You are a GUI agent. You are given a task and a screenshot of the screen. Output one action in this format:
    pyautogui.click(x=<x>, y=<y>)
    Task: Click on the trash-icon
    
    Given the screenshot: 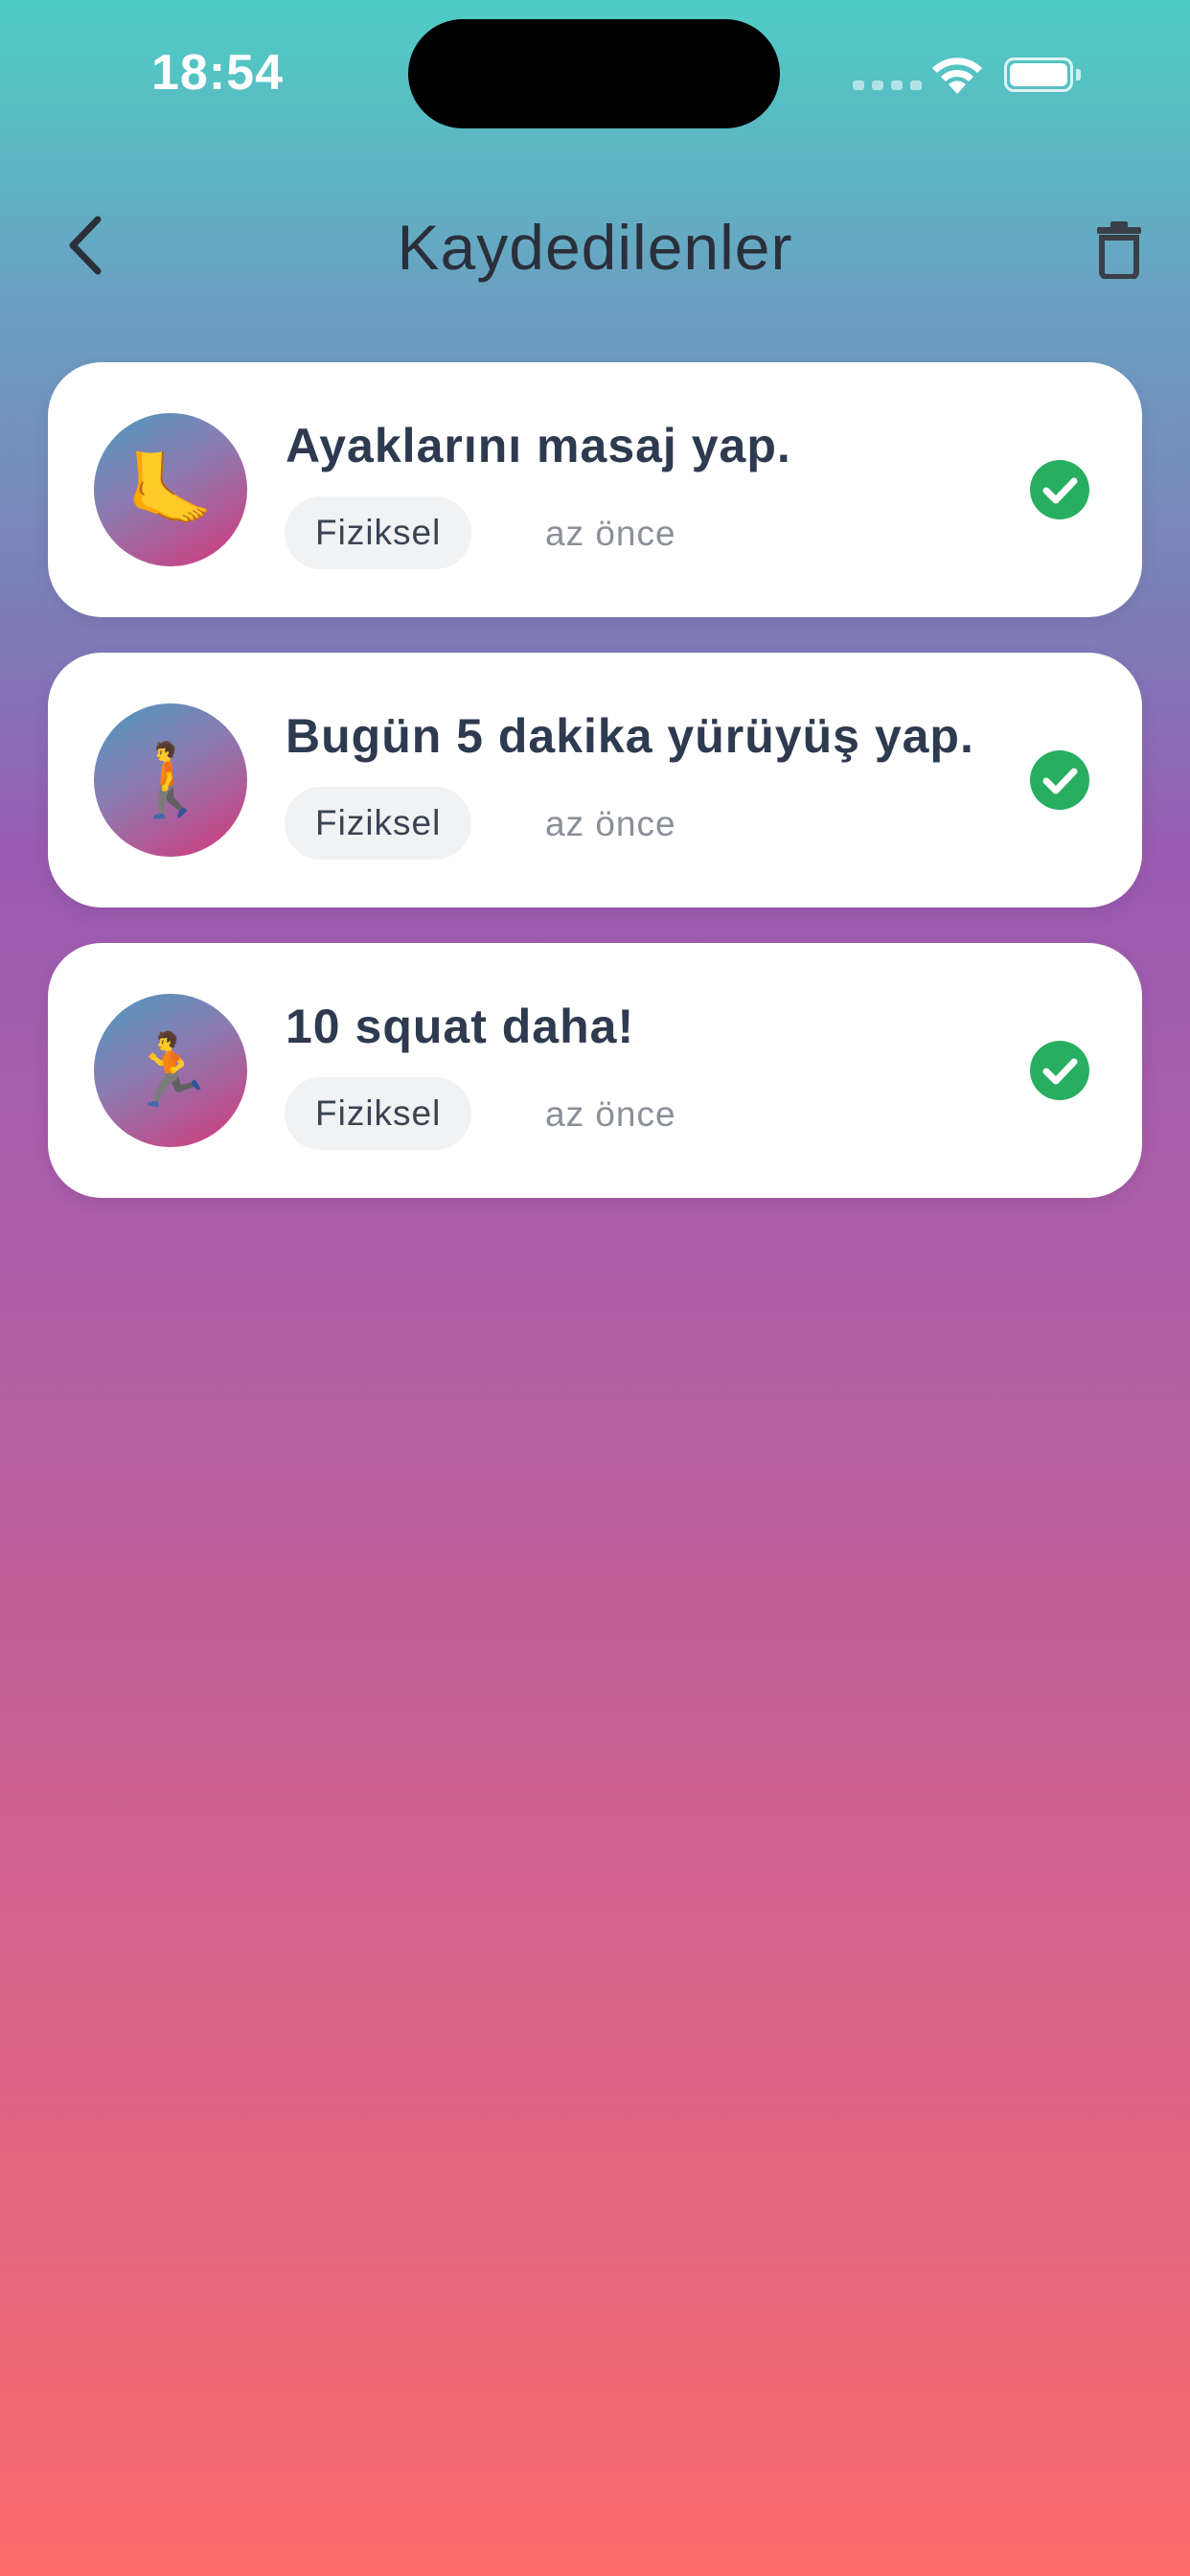 What is the action you would take?
    pyautogui.click(x=1119, y=250)
    